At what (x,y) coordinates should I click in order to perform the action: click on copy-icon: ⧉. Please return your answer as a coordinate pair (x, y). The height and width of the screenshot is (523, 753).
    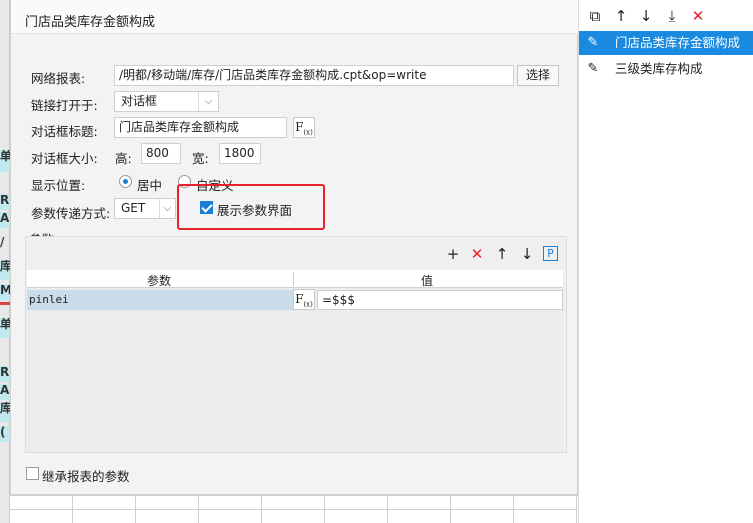
    Looking at the image, I should click on (595, 16).